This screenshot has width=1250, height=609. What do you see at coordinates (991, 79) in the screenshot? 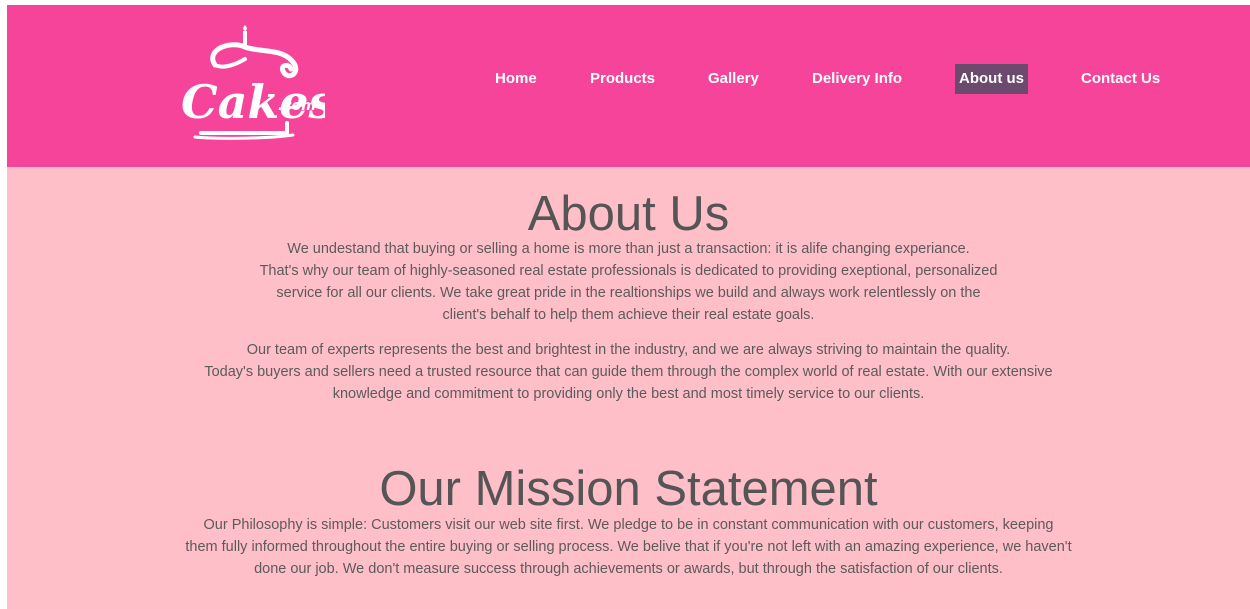
I see `nav-about-us-link: About us` at bounding box center [991, 79].